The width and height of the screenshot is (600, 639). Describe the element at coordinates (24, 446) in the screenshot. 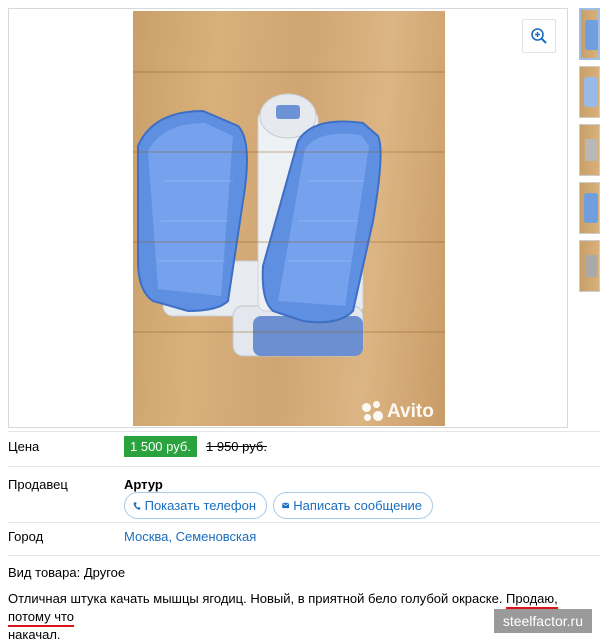

I see `price-label: Цена` at that location.